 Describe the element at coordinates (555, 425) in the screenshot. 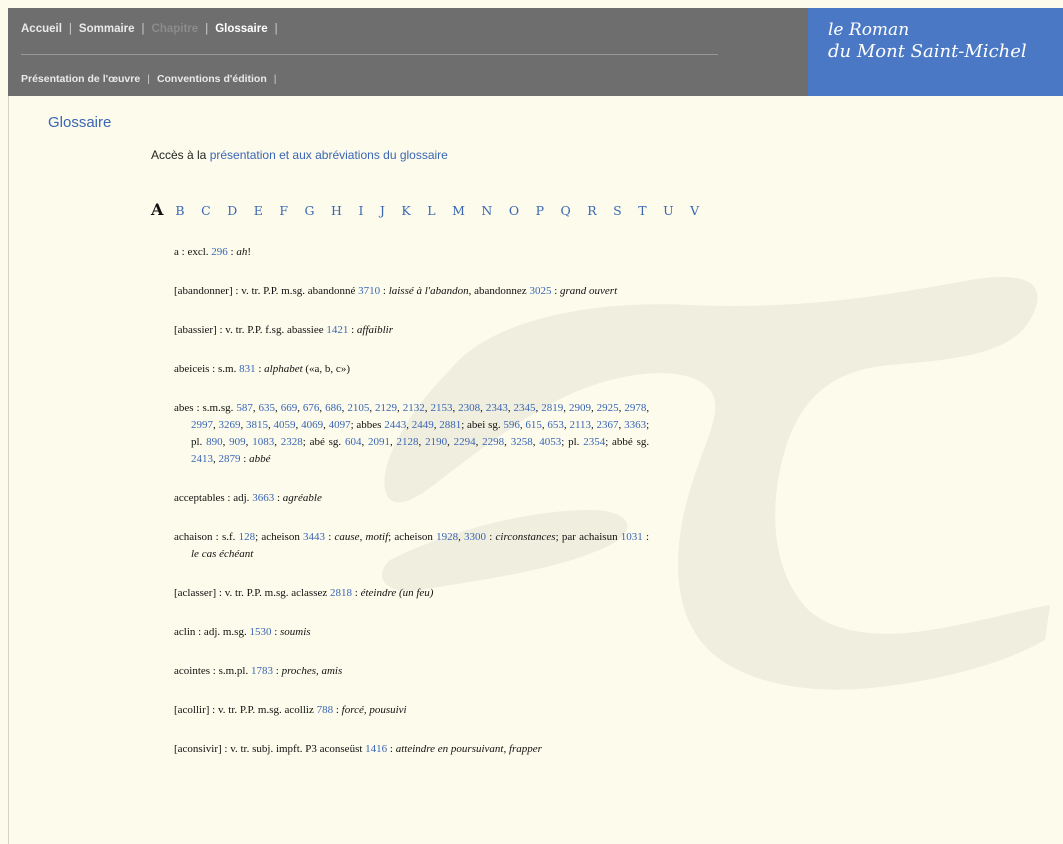

I see `verse-reference-link: 653` at that location.